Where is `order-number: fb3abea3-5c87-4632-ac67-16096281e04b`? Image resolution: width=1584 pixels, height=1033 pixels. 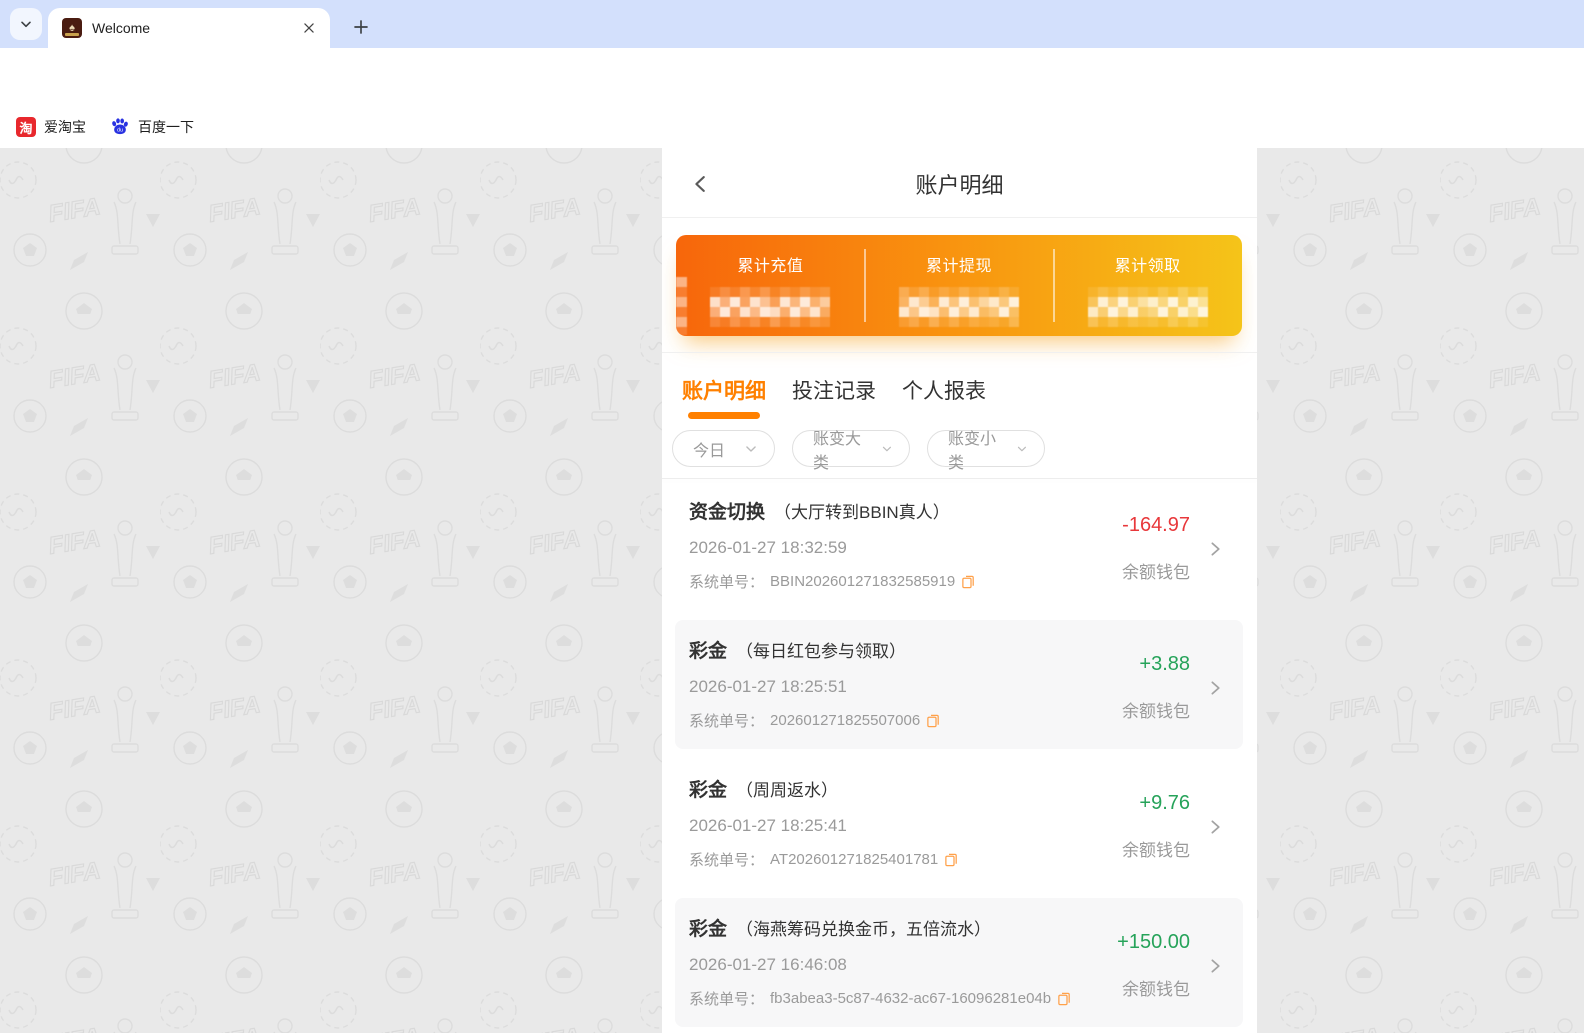 order-number: fb3abea3-5c87-4632-ac67-16096281e04b is located at coordinates (911, 998).